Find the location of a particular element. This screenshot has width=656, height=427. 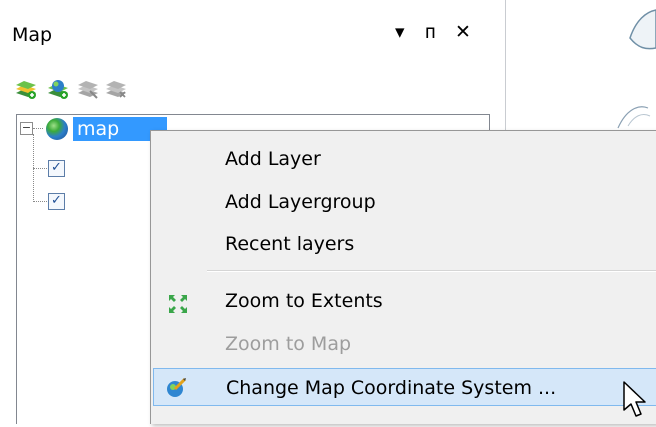

coordinate-system-icon is located at coordinates (177, 387).